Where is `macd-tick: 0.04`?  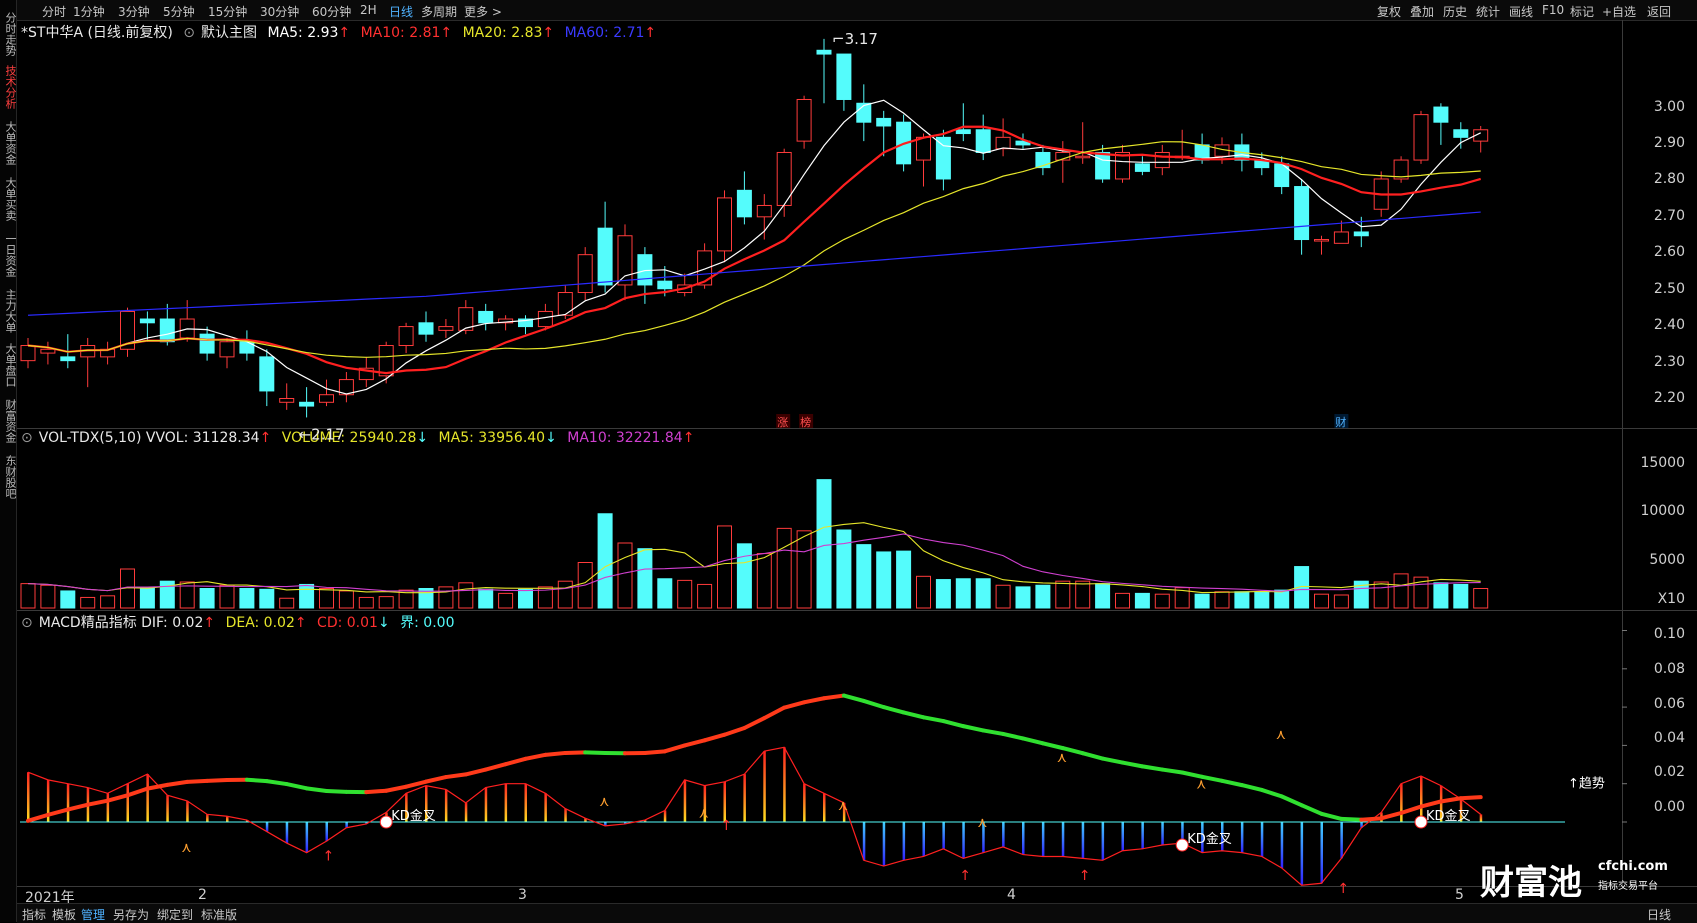
macd-tick: 0.04 is located at coordinates (1655, 738).